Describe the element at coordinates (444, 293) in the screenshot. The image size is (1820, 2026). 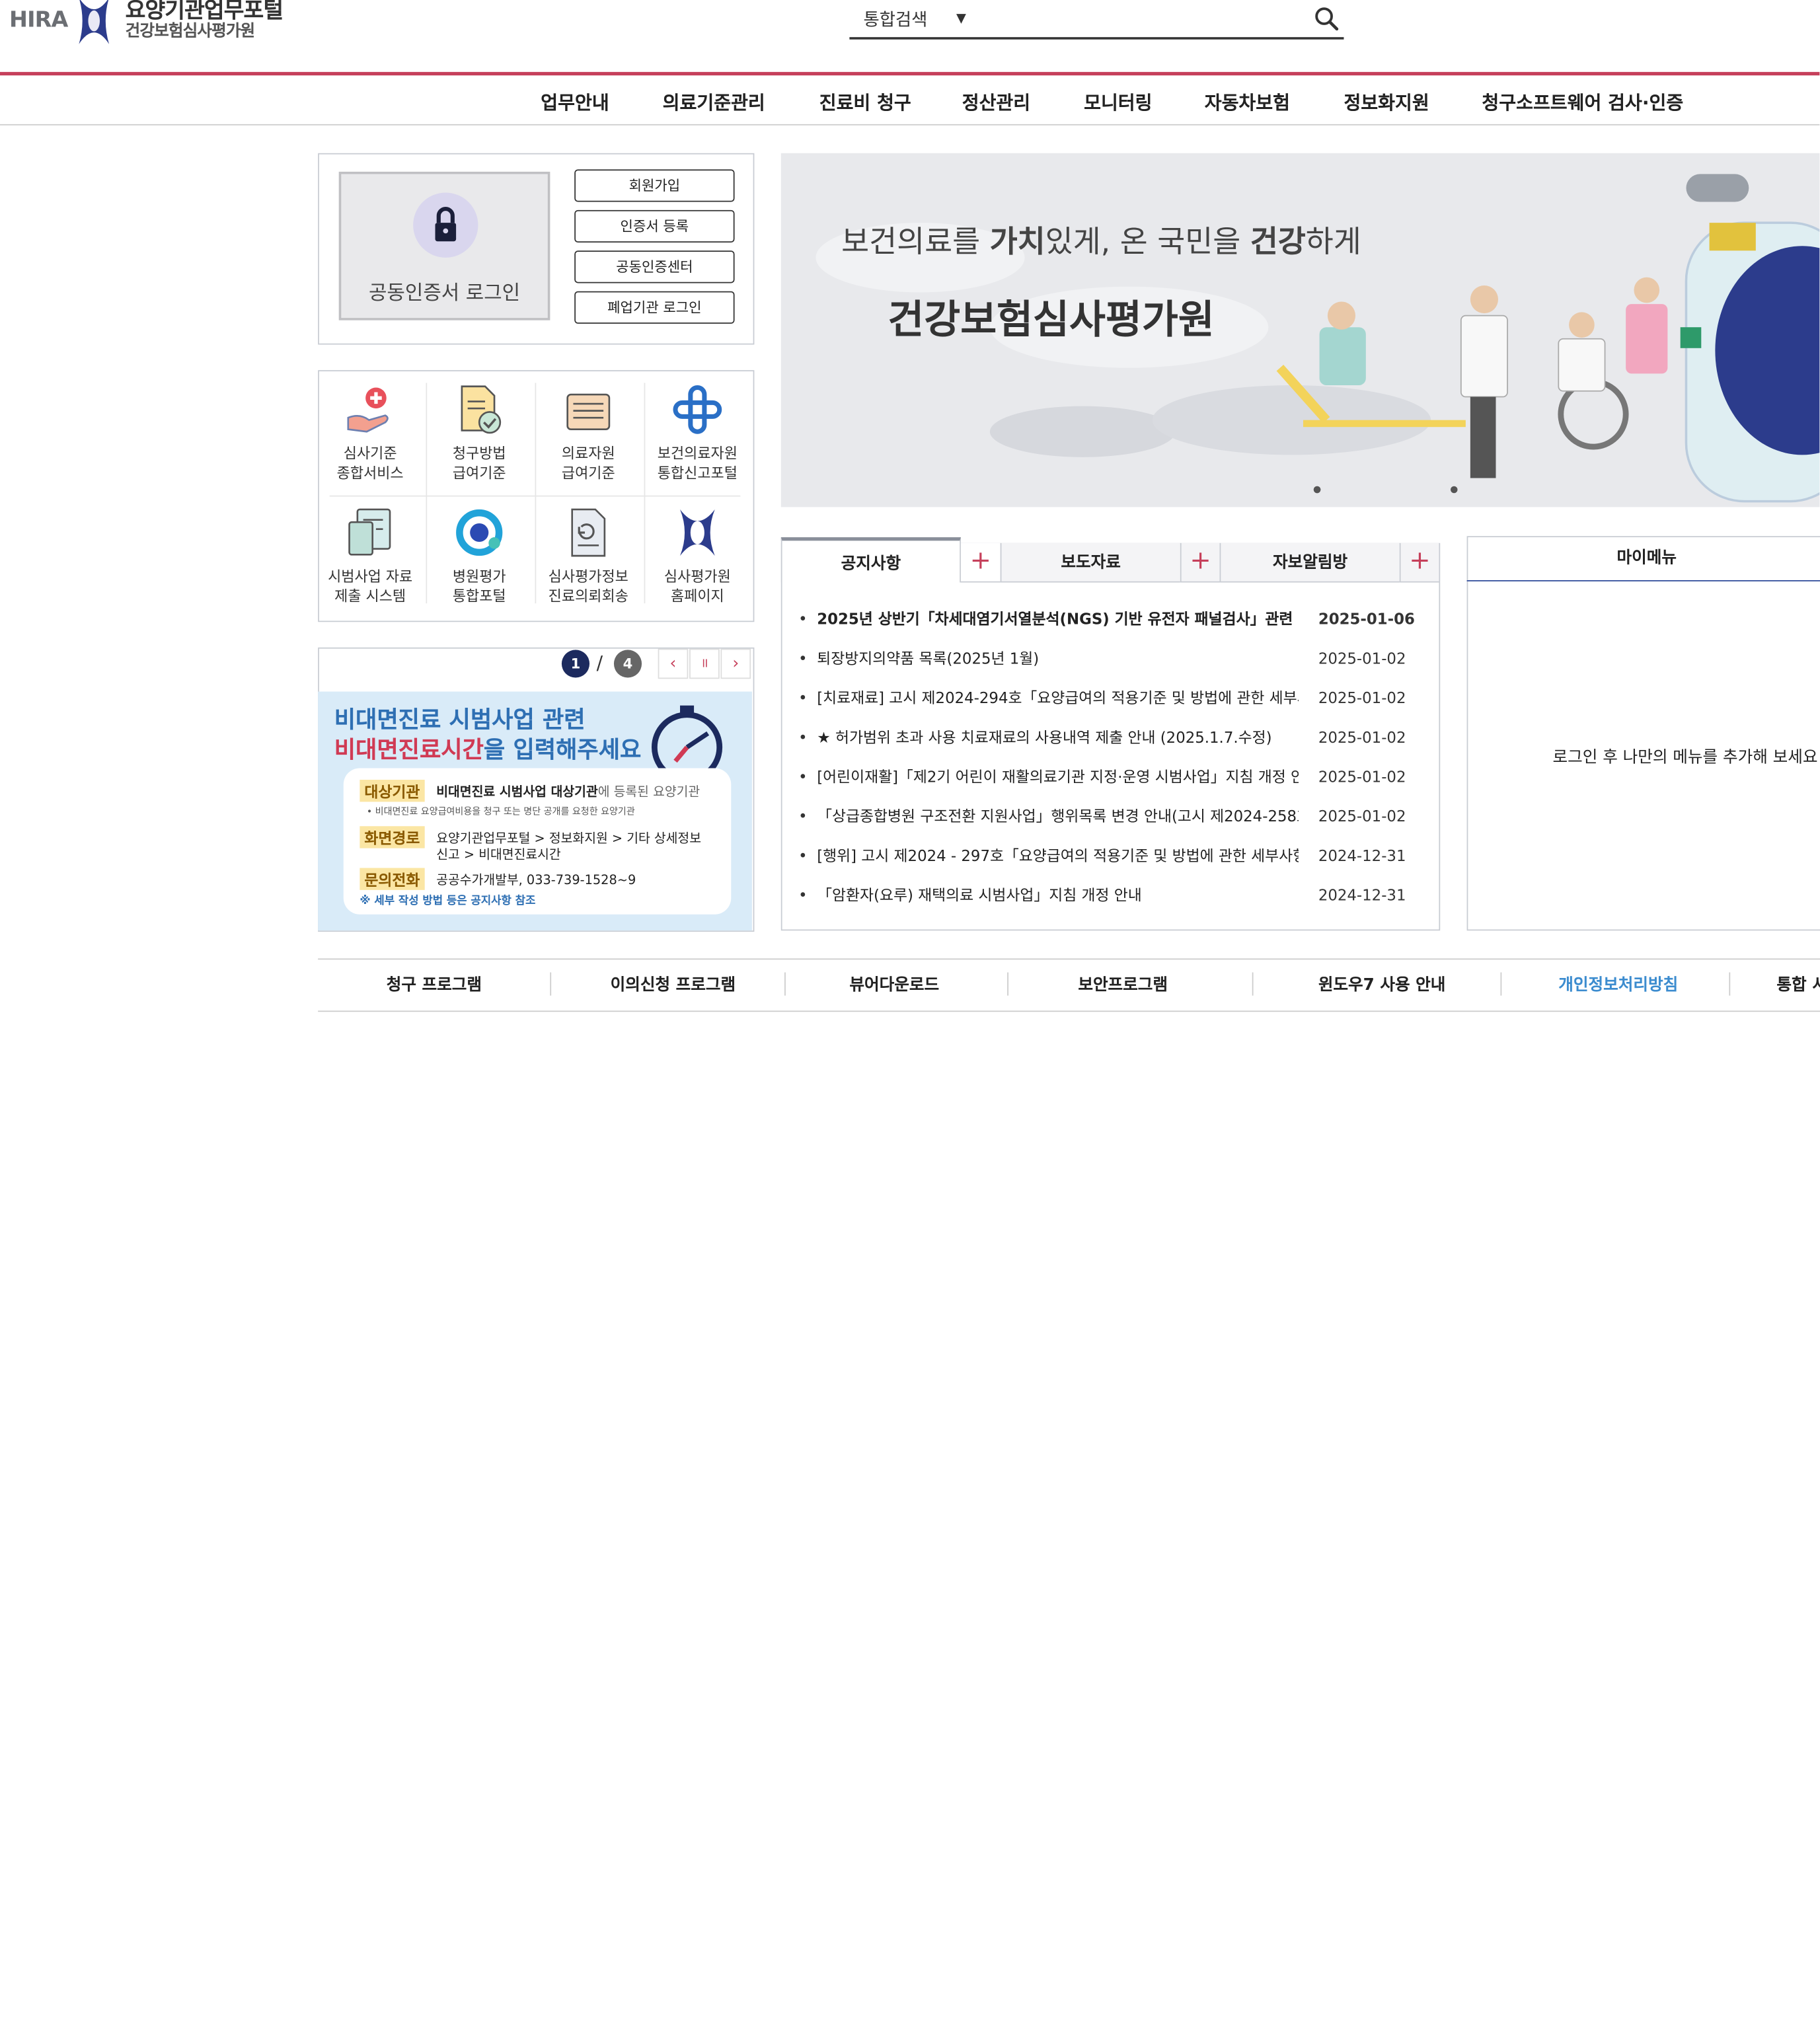
I see `certificate-login-label: 공동인증서 로그인` at that location.